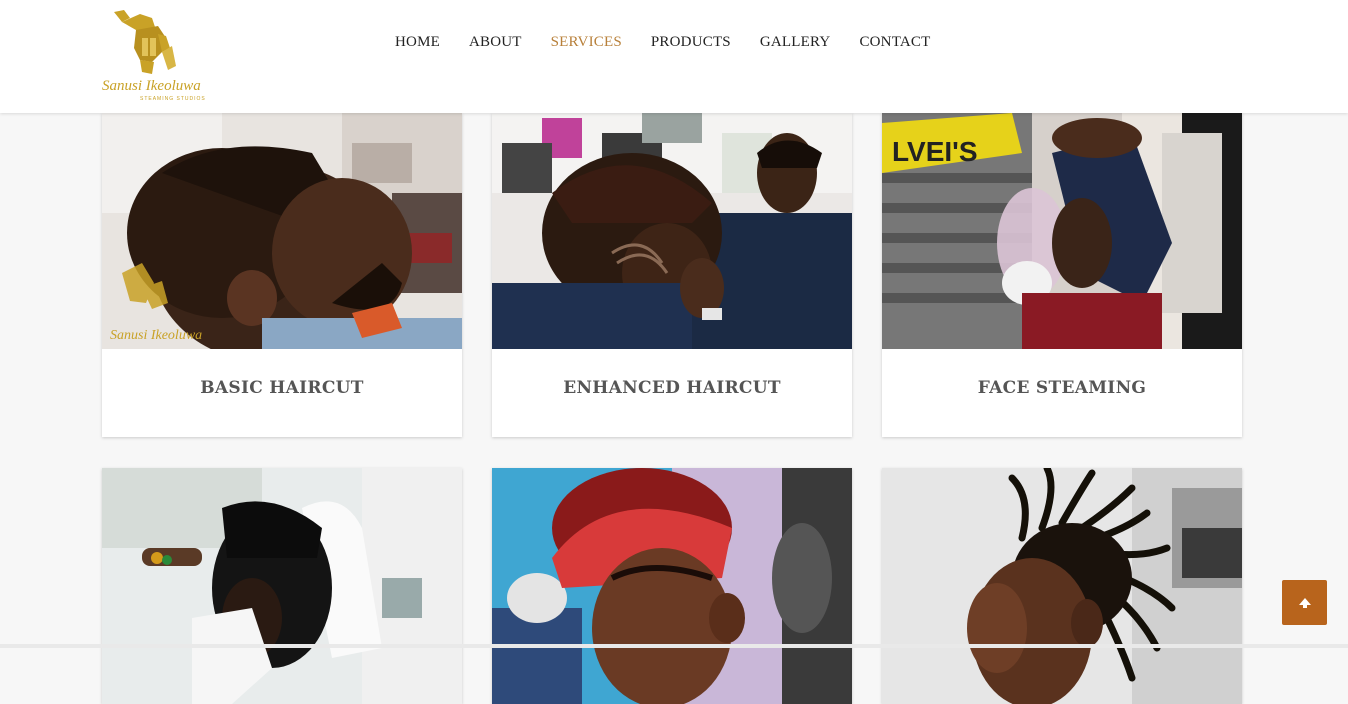 The width and height of the screenshot is (1348, 704). Describe the element at coordinates (417, 42) in the screenshot. I see `nav-home: HOME` at that location.